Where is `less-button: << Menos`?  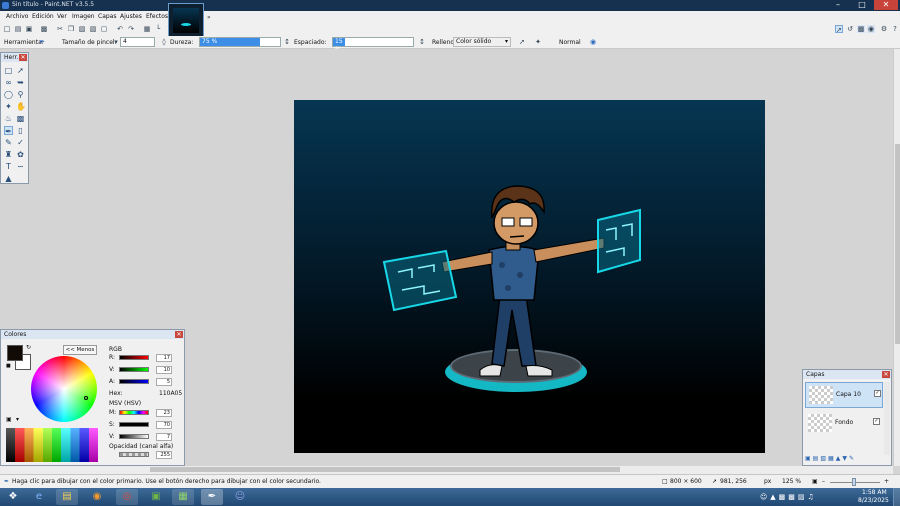 less-button: << Menos is located at coordinates (80, 350).